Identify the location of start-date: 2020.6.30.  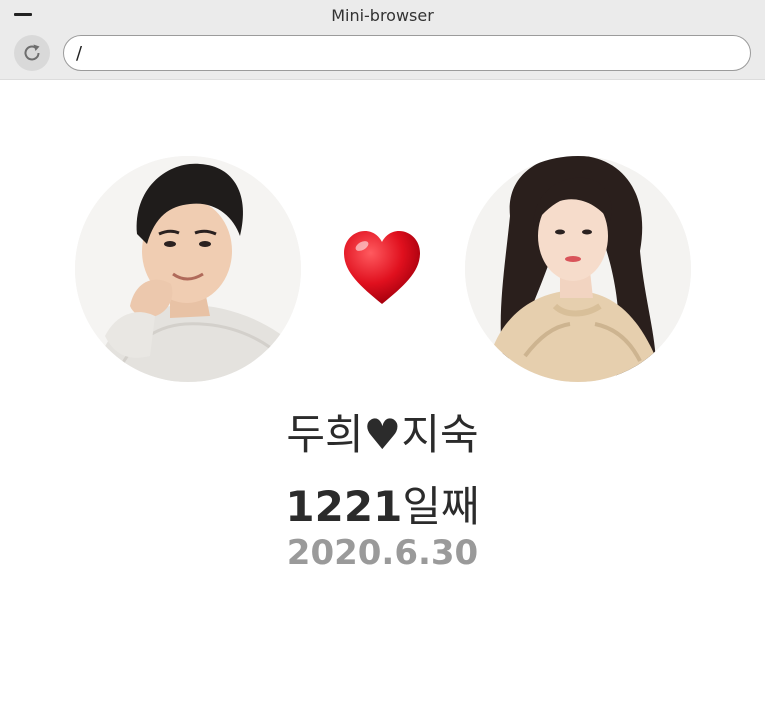
(382, 553).